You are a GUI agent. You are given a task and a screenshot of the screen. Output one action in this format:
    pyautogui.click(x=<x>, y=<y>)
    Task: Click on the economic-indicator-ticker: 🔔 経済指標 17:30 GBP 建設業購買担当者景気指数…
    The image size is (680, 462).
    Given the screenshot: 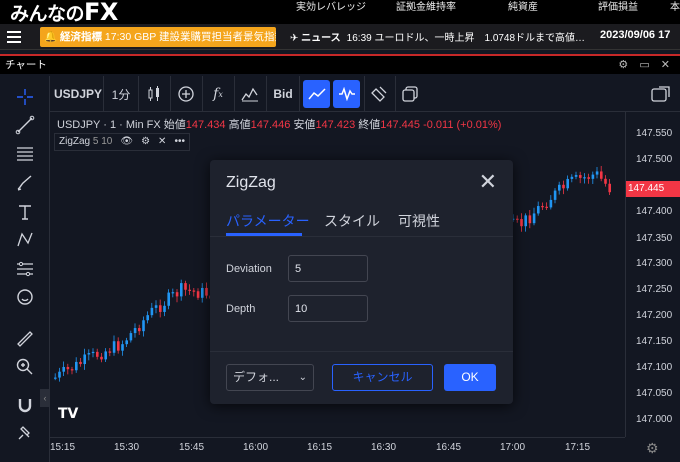 What is the action you would take?
    pyautogui.click(x=158, y=37)
    